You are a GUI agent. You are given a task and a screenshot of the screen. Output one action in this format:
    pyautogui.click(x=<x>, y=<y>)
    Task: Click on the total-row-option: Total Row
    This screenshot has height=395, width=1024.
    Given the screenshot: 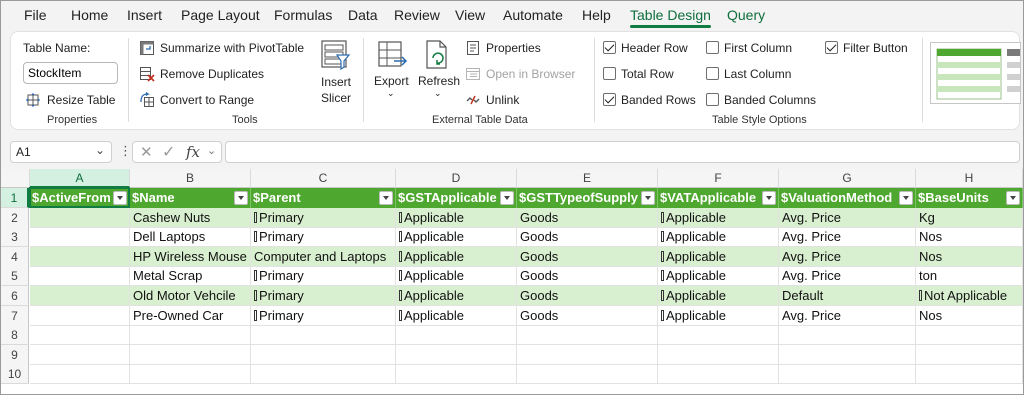 What is the action you would take?
    pyautogui.click(x=652, y=74)
    